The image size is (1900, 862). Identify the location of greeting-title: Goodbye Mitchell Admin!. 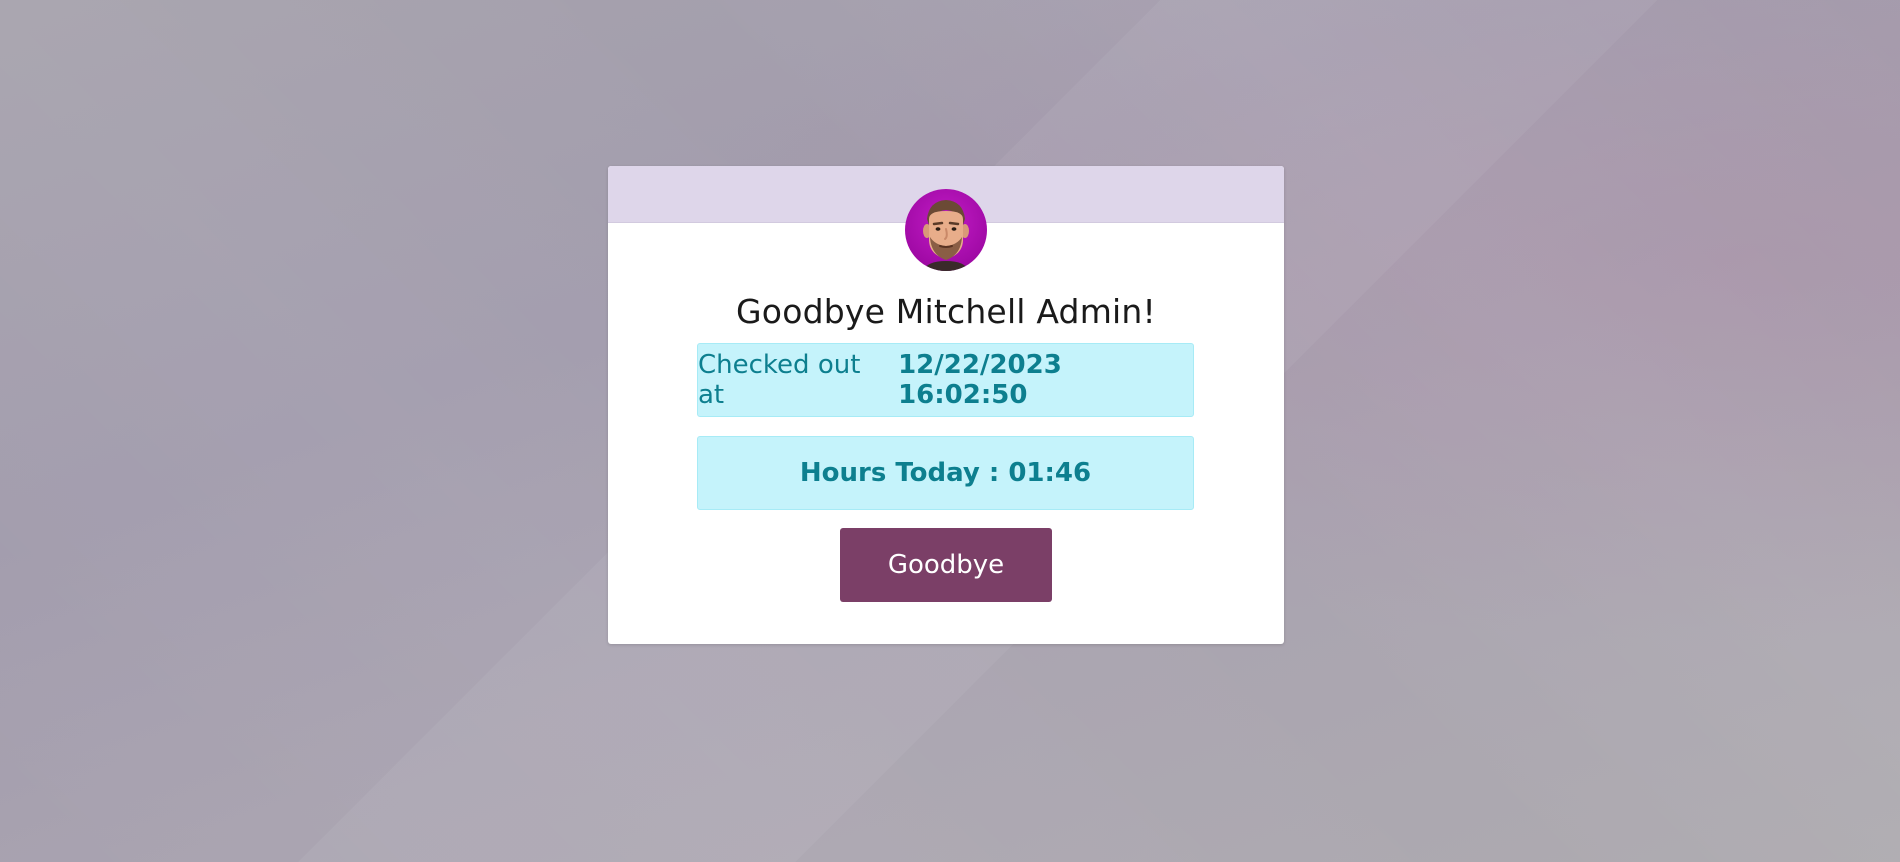
(946, 311).